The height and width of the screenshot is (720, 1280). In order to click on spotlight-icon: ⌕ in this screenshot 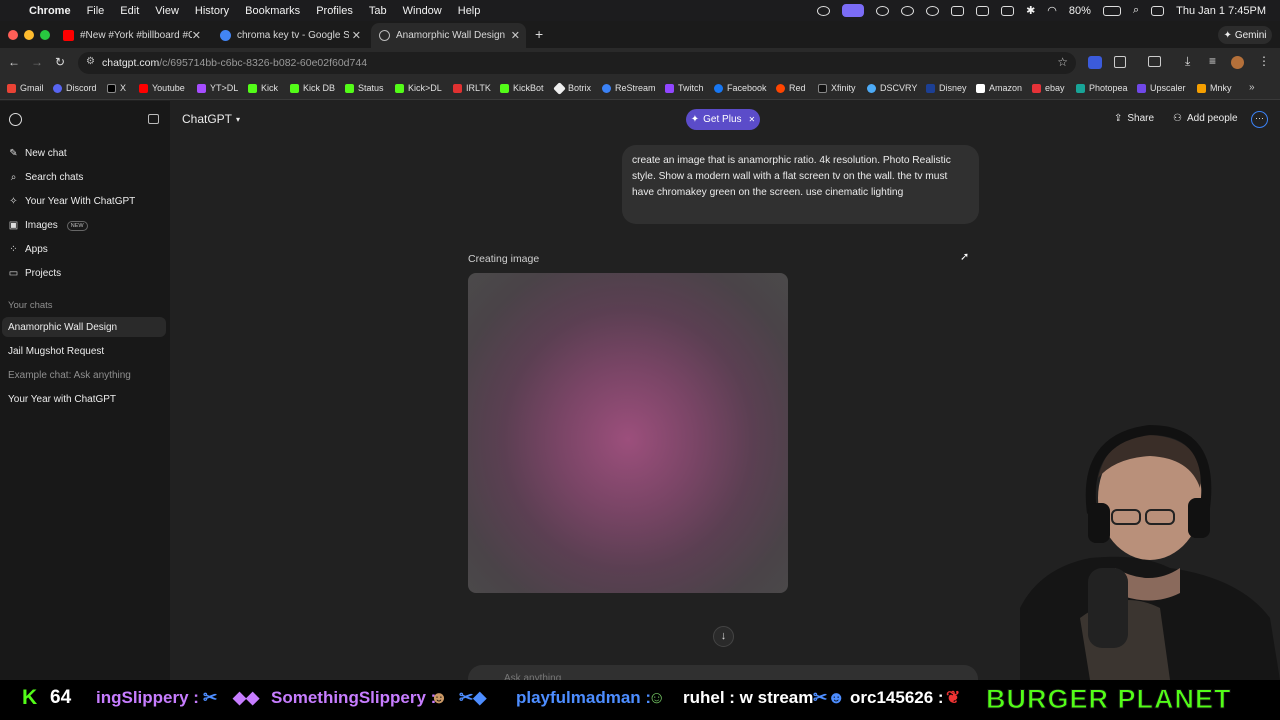, I will do `click(1136, 10)`.